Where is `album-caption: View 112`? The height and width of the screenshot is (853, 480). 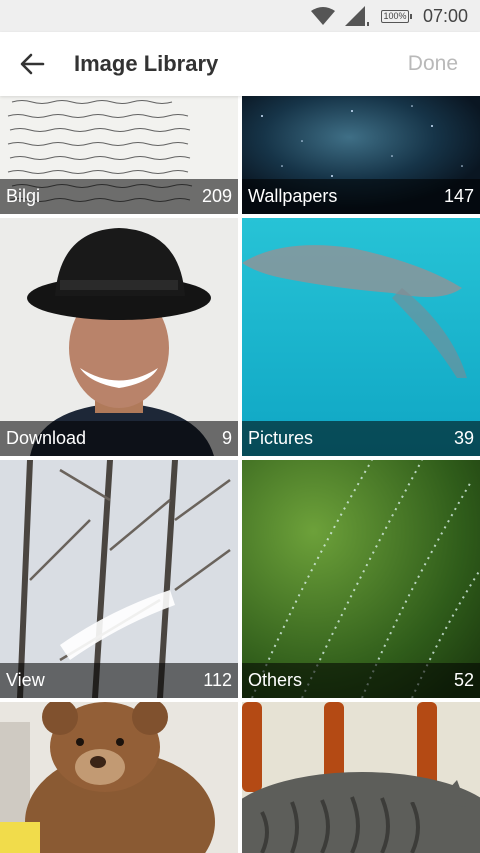 album-caption: View 112 is located at coordinates (119, 680).